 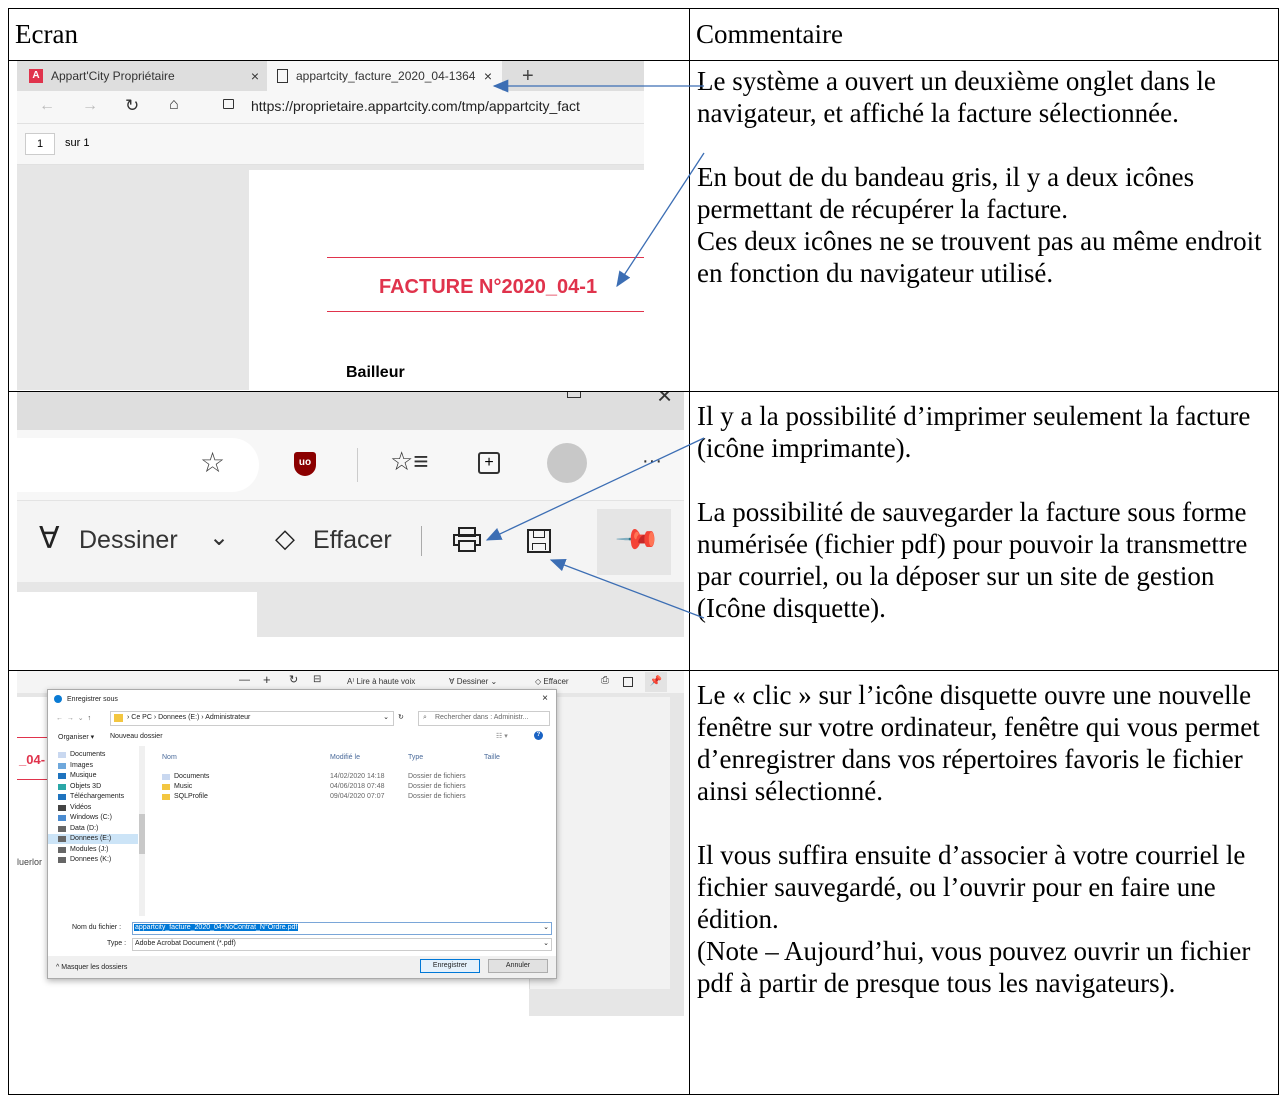 What do you see at coordinates (267, 679) in the screenshot?
I see `zoom-in-icon: +` at bounding box center [267, 679].